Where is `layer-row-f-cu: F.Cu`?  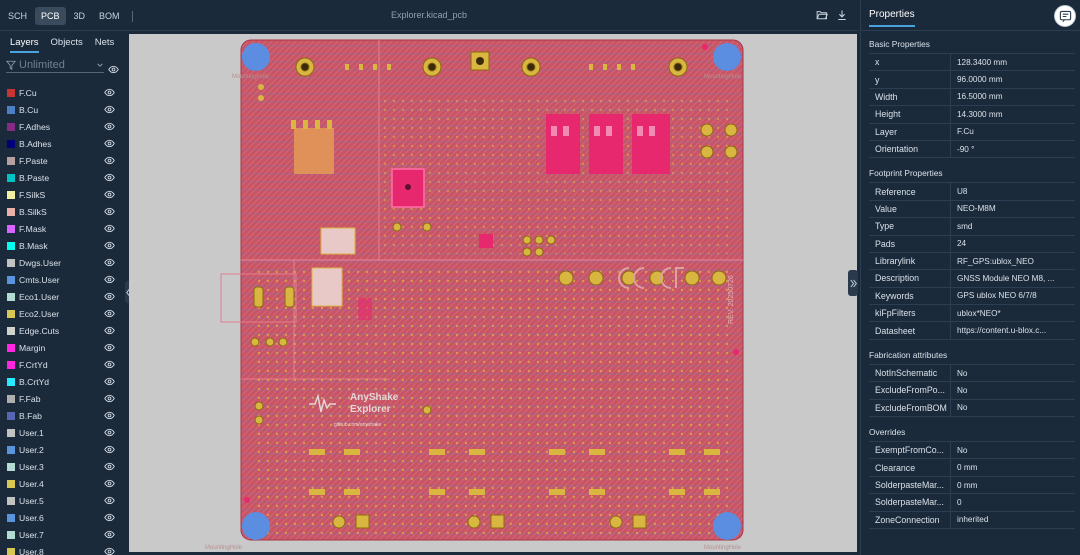
layer-row-f-cu: F.Cu is located at coordinates (62, 92).